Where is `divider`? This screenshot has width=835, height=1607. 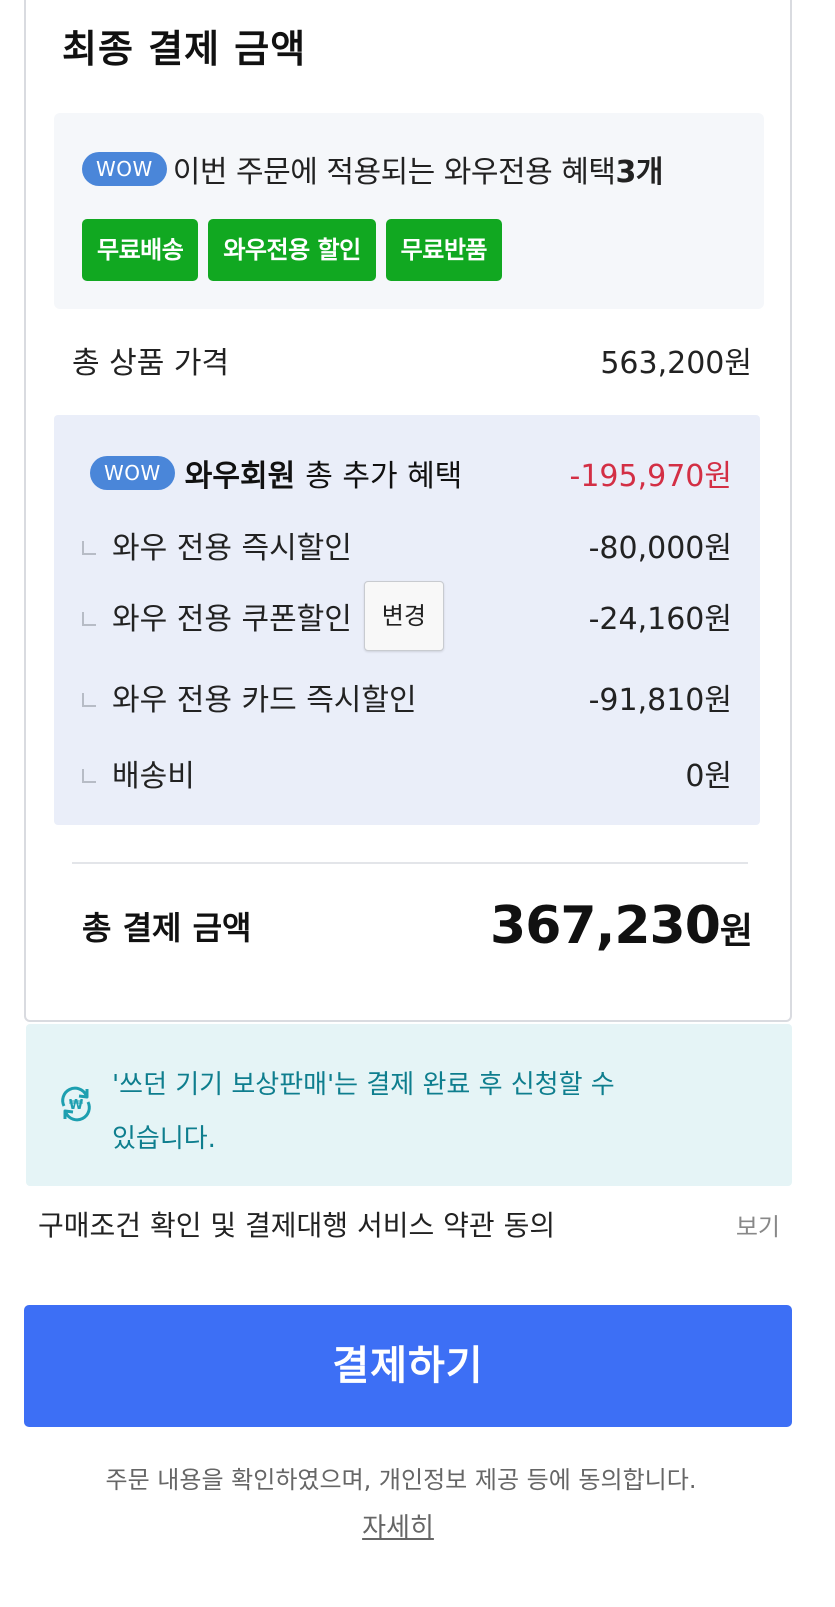
divider is located at coordinates (410, 863).